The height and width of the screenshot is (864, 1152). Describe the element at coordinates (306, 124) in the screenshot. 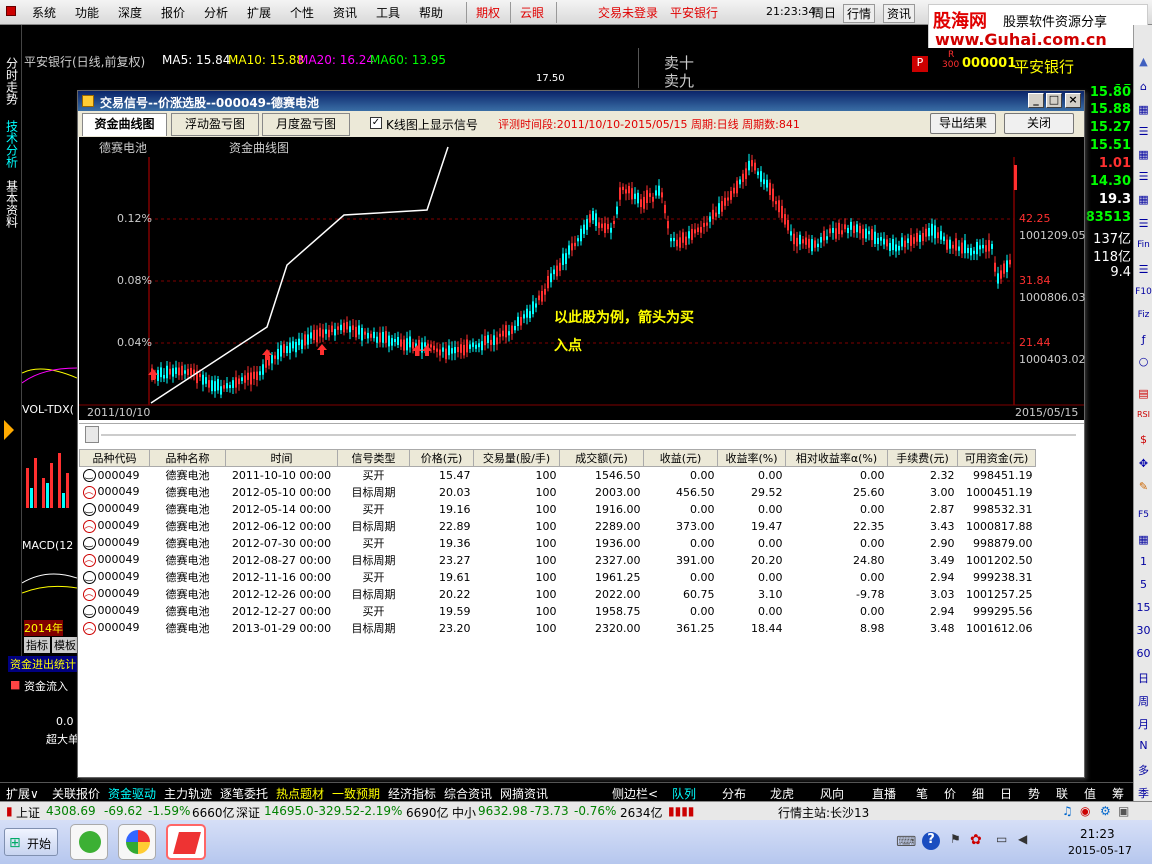

I see `tab-monthly-pnl: 月度盈亏图` at that location.